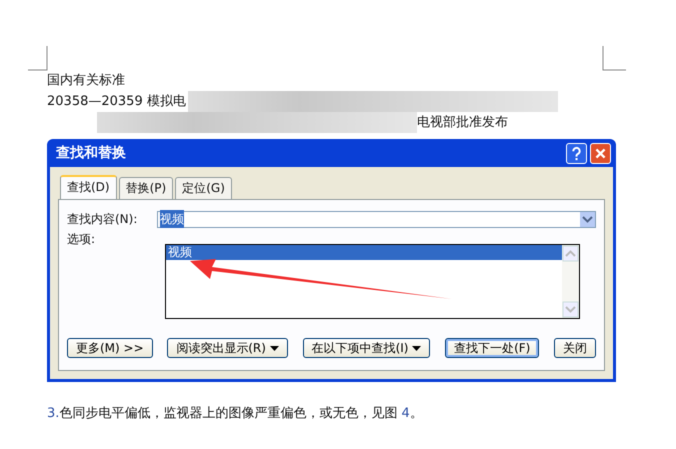 This screenshot has height=449, width=676. I want to click on find-label: 查找内容(N):, so click(102, 219).